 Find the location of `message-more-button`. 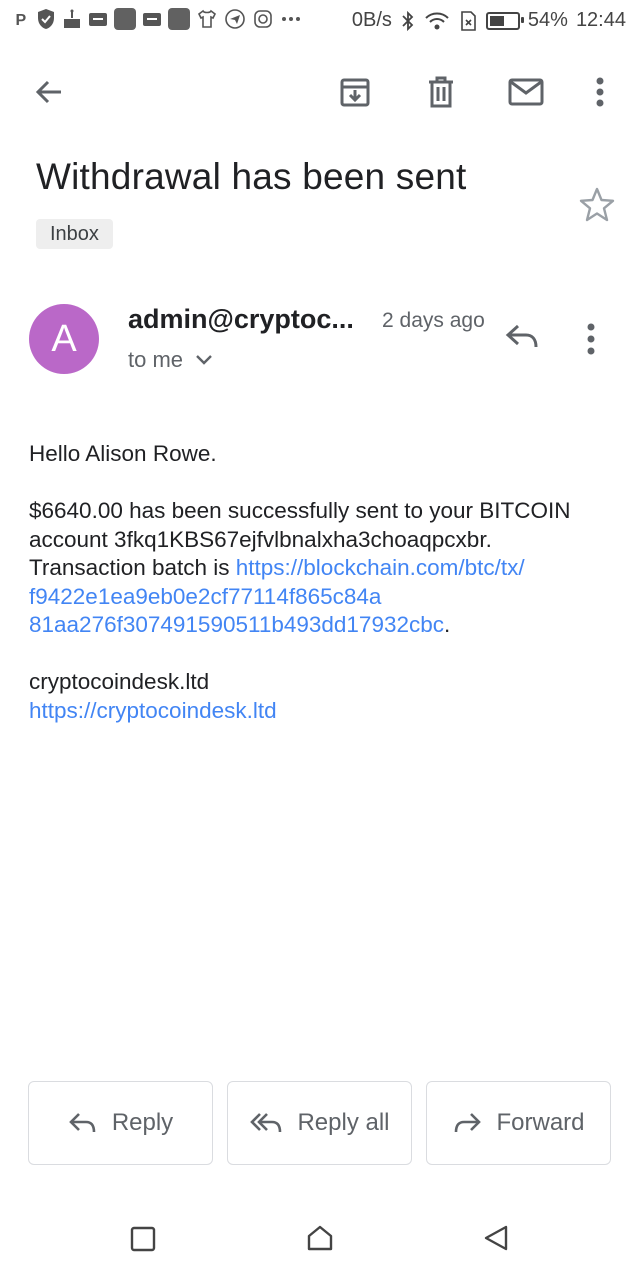

message-more-button is located at coordinates (591, 341).